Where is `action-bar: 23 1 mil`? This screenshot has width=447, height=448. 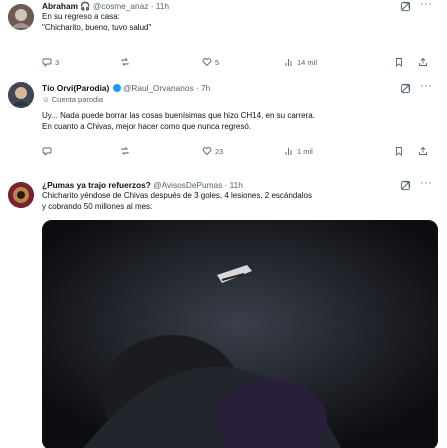
action-bar: 23 1 mil is located at coordinates (242, 151).